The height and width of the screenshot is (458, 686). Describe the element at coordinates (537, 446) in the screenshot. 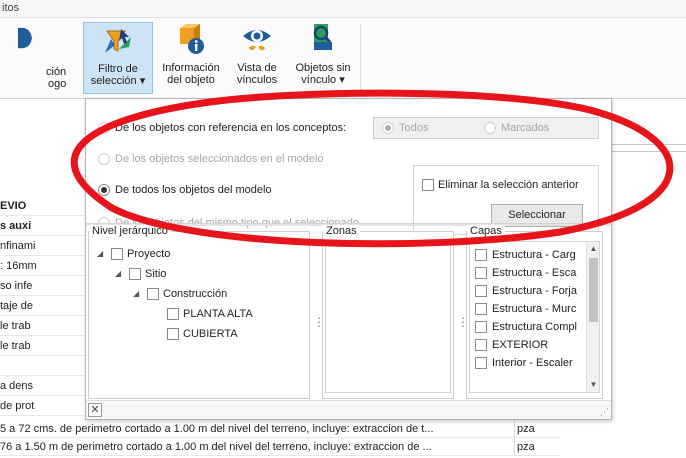

I see `row-unit: pza` at that location.